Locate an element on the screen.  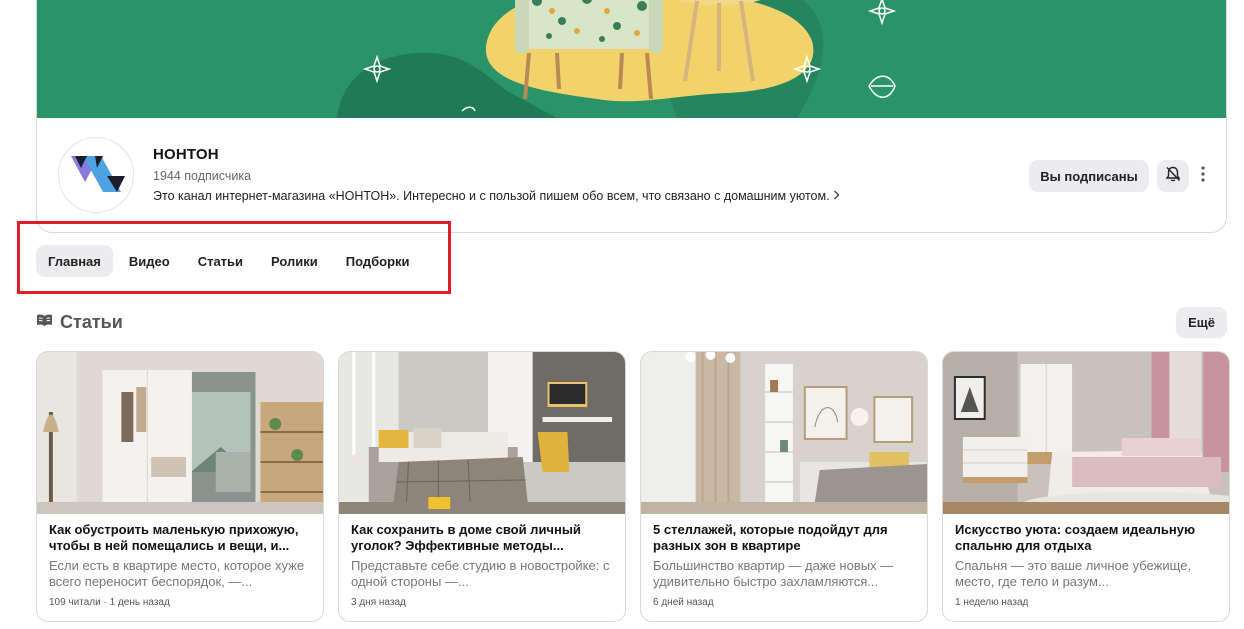
tab-main: Главная is located at coordinates (74, 261).